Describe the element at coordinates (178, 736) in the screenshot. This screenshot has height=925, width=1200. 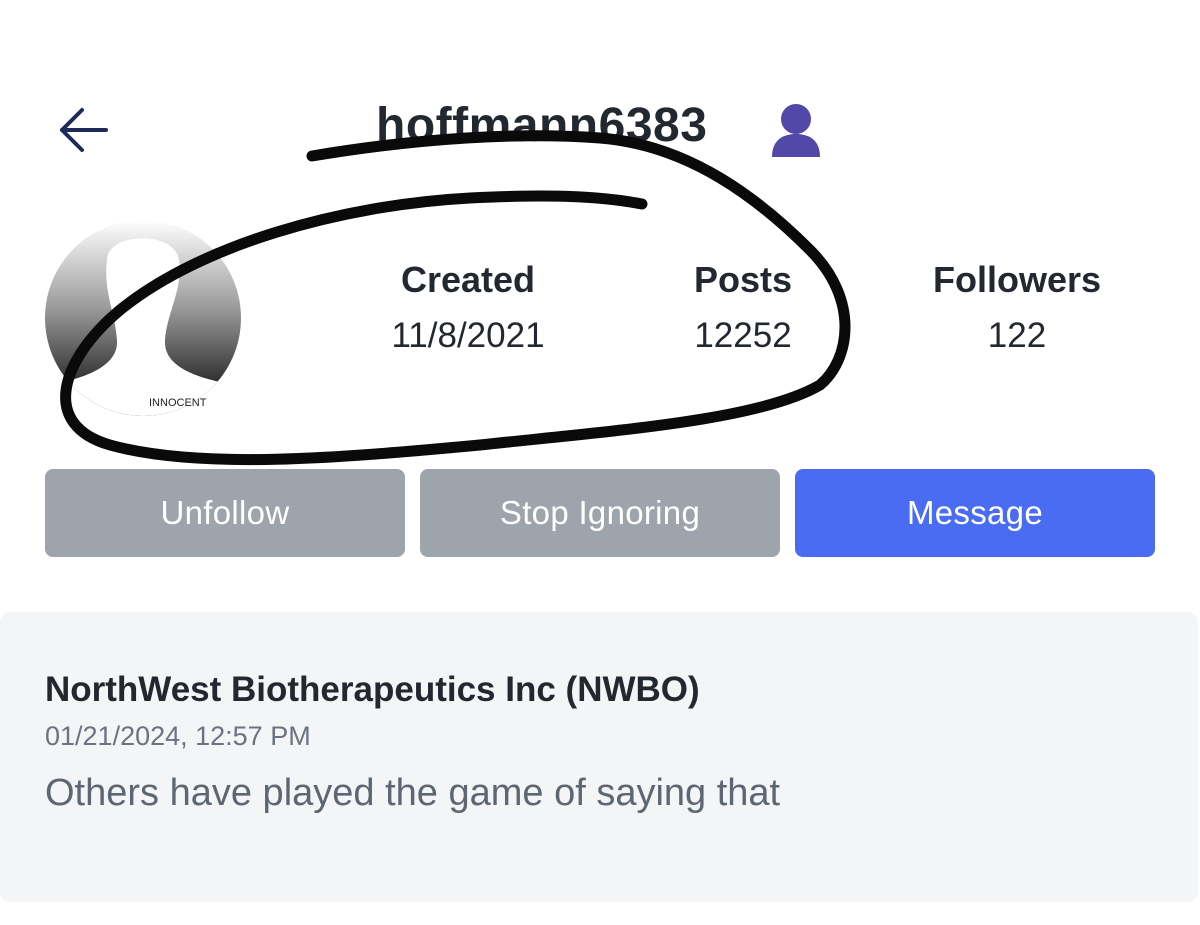
I see `post-timestamp: 01/21/2024, 12:57 PM` at that location.